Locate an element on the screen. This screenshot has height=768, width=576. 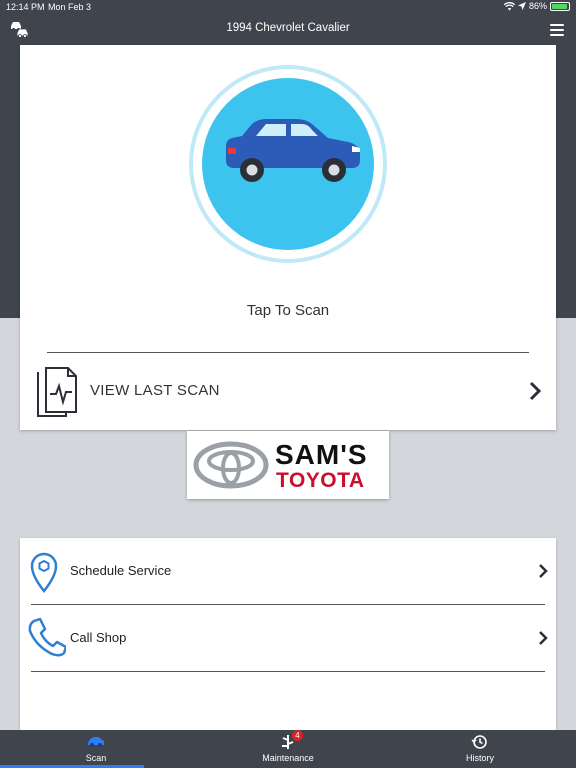
view-last-scan-label: VIEW LAST SCAN is located at coordinates (155, 390).